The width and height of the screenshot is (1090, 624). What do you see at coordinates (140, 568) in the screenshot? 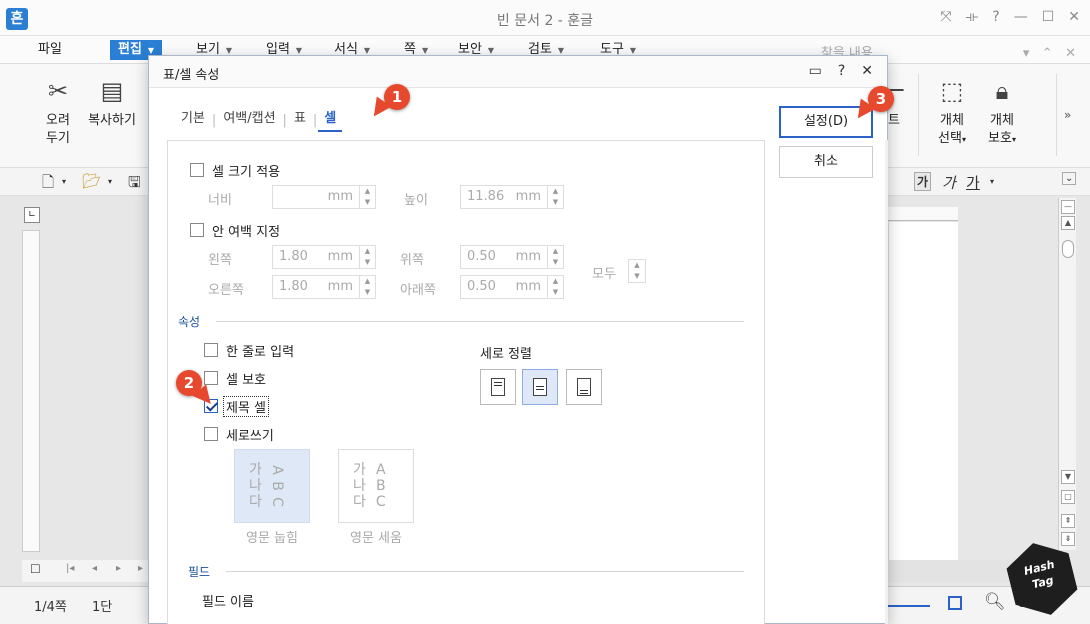
I see `last-page-icon: ▸` at bounding box center [140, 568].